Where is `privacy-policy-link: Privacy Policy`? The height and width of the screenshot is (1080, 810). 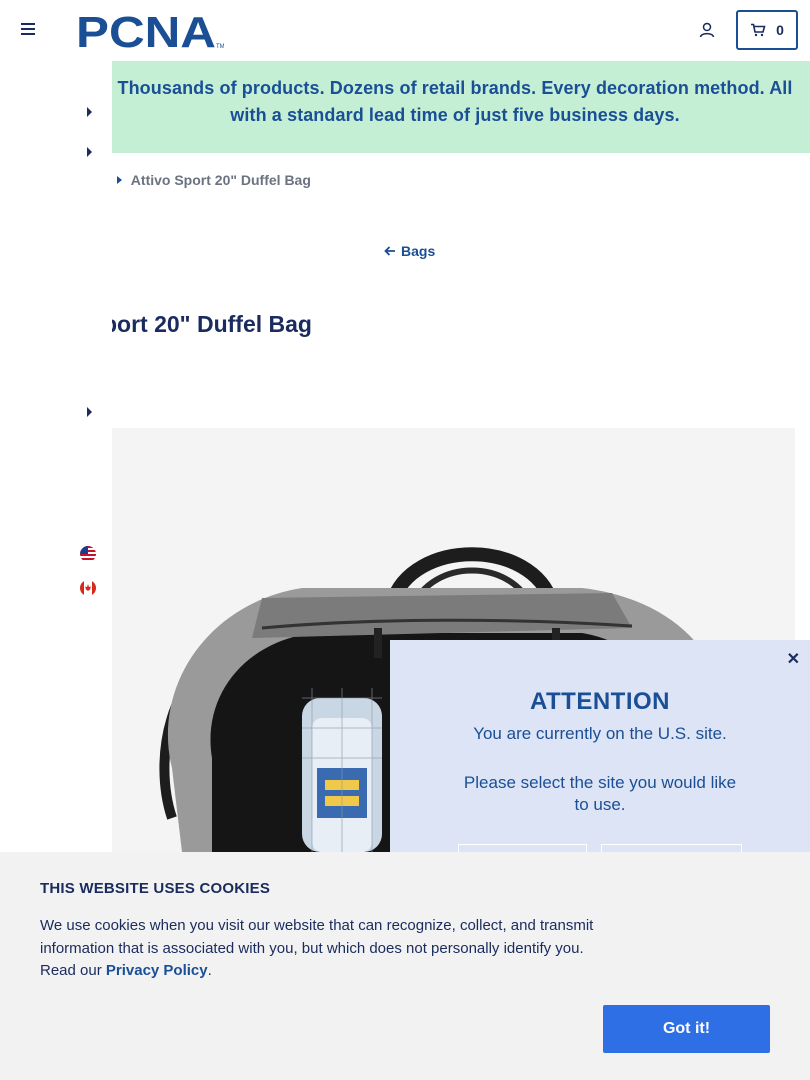
privacy-policy-link: Privacy Policy is located at coordinates (157, 970).